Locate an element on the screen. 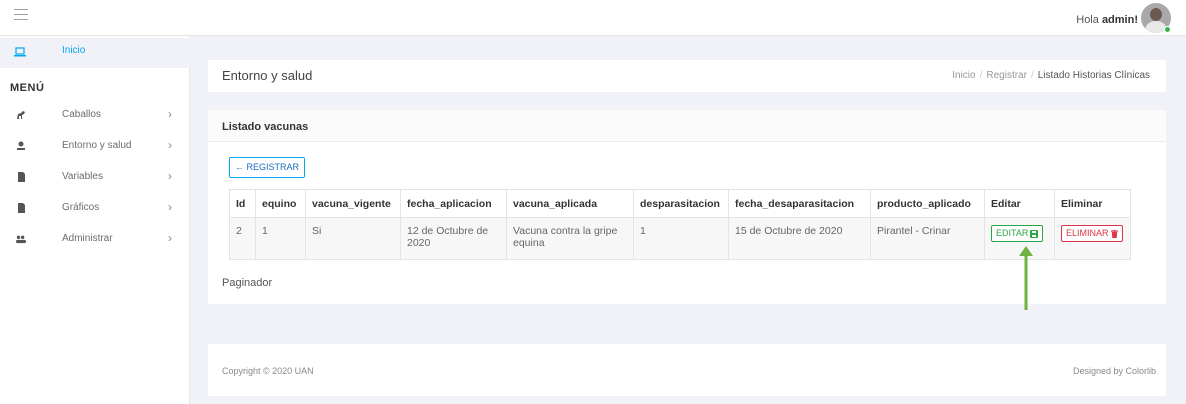  sidebar-item-variables: Variables › is located at coordinates (95, 178).